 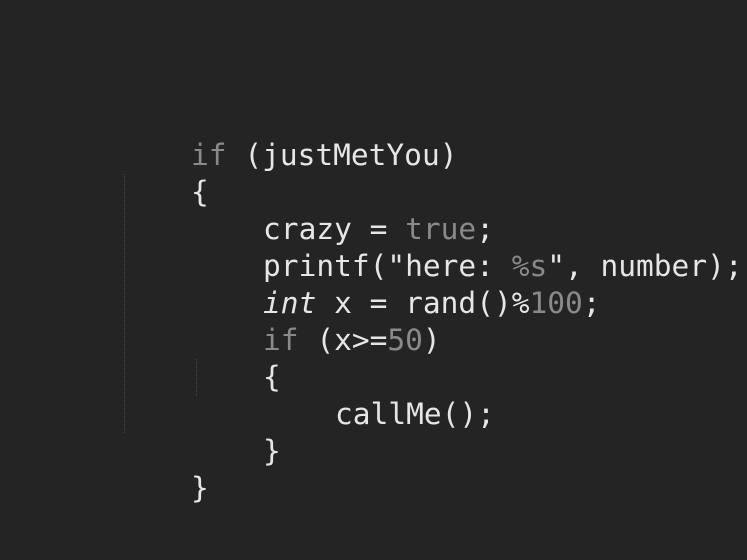 I want to click on code-line-6: if (x>=50), so click(x=316, y=321).